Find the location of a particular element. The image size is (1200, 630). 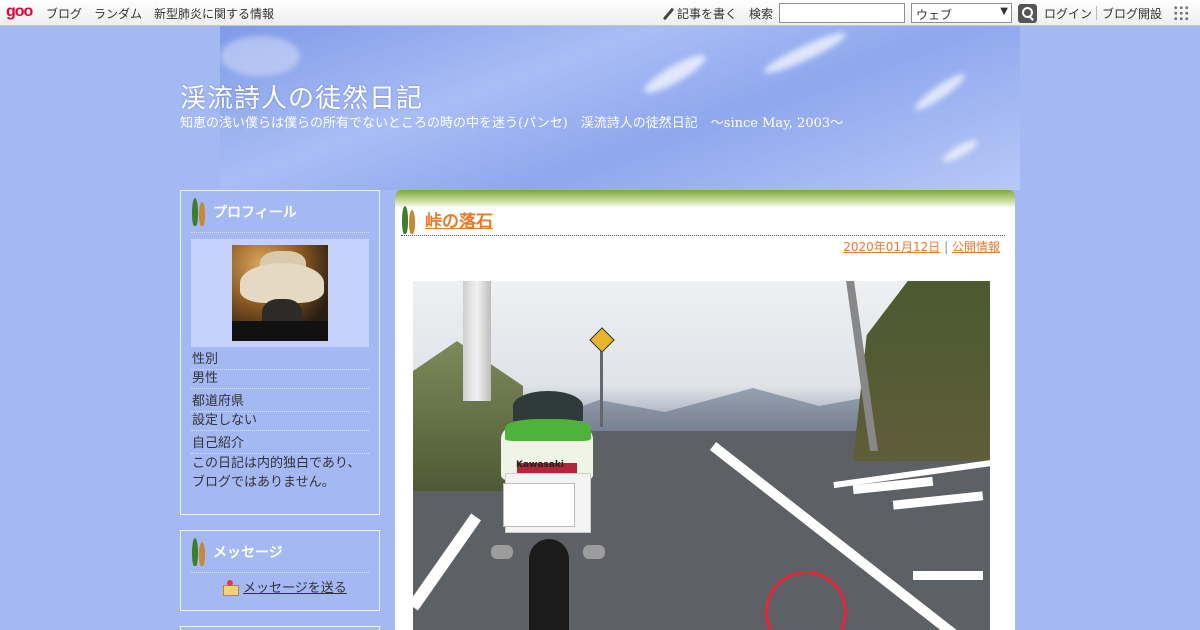

photo-pole is located at coordinates (477, 341).